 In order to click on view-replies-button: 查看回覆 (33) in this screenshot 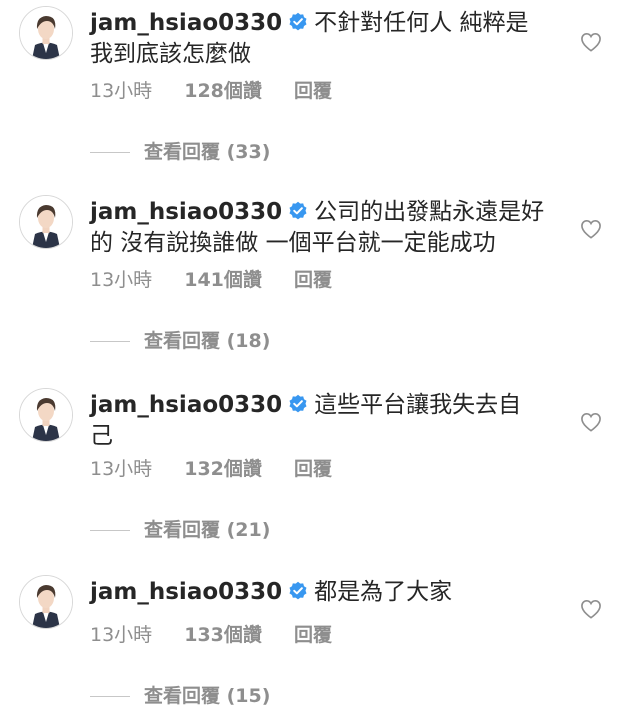, I will do `click(180, 150)`.